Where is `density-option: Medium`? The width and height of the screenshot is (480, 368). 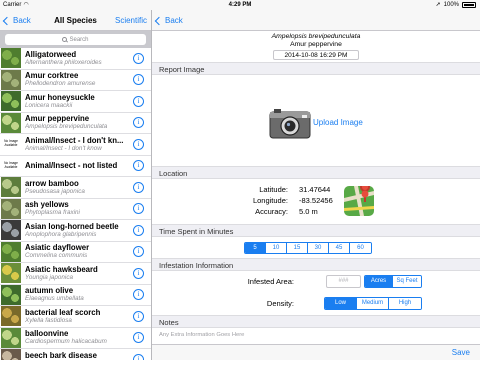 density-option: Medium is located at coordinates (373, 303).